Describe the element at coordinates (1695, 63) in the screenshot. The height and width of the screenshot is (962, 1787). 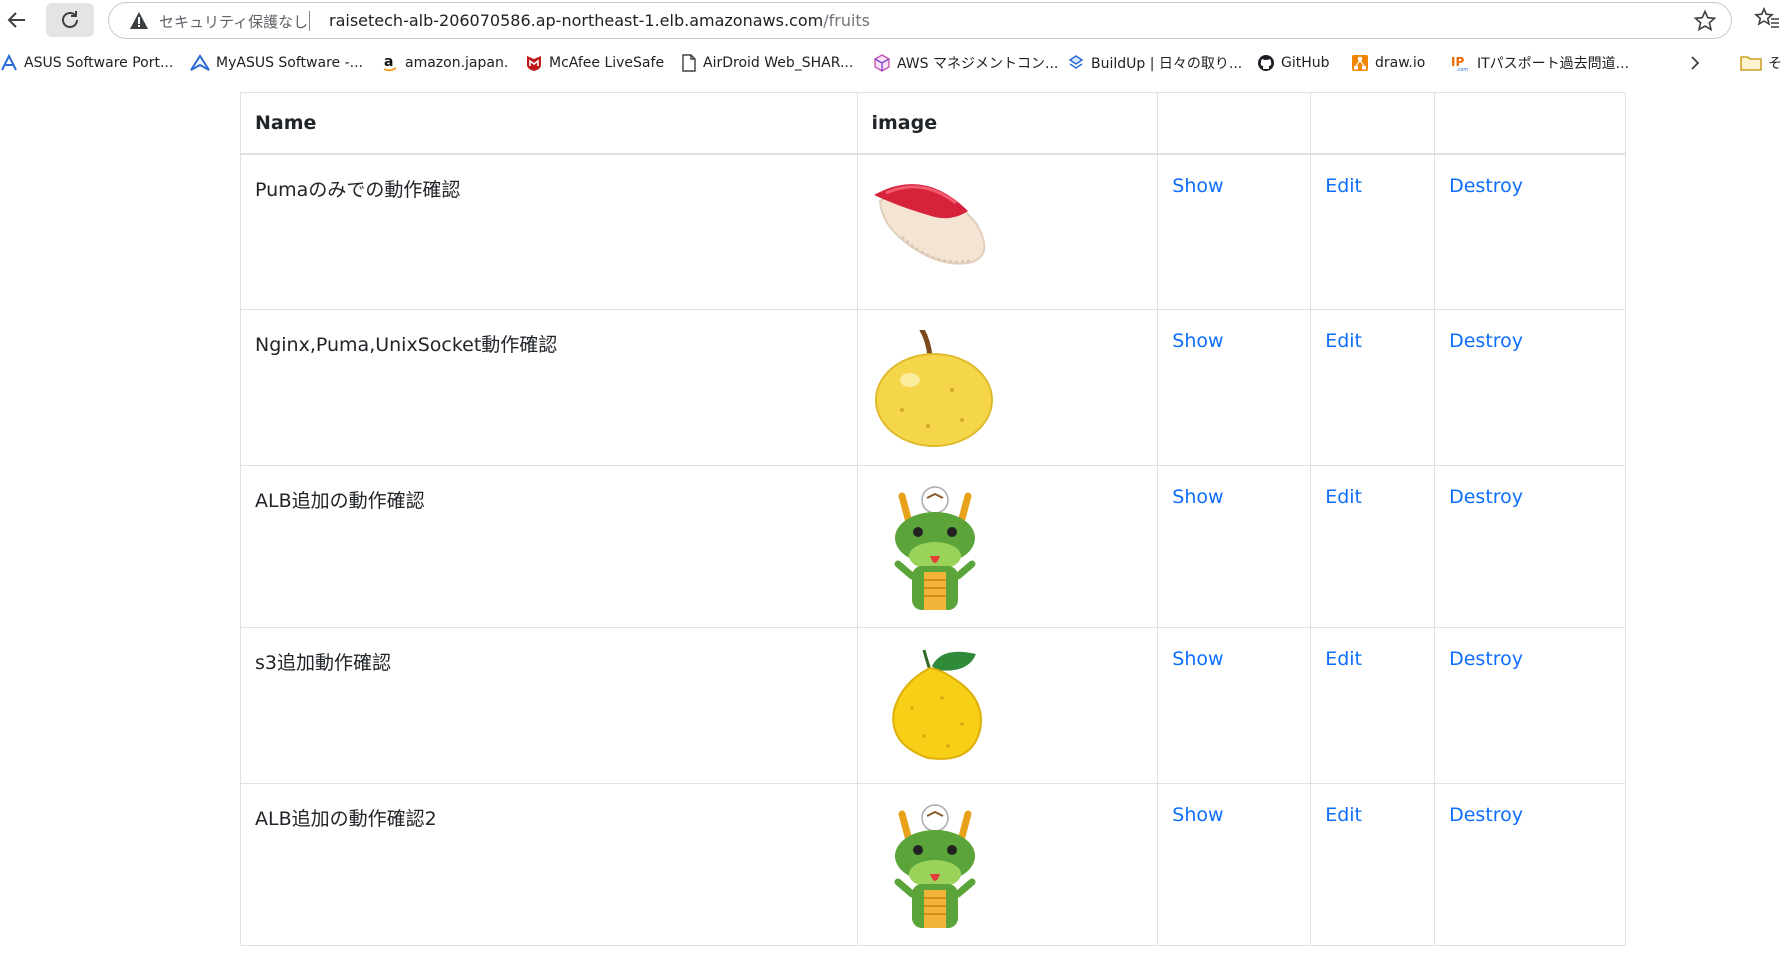
I see `chevron-right-icon` at that location.